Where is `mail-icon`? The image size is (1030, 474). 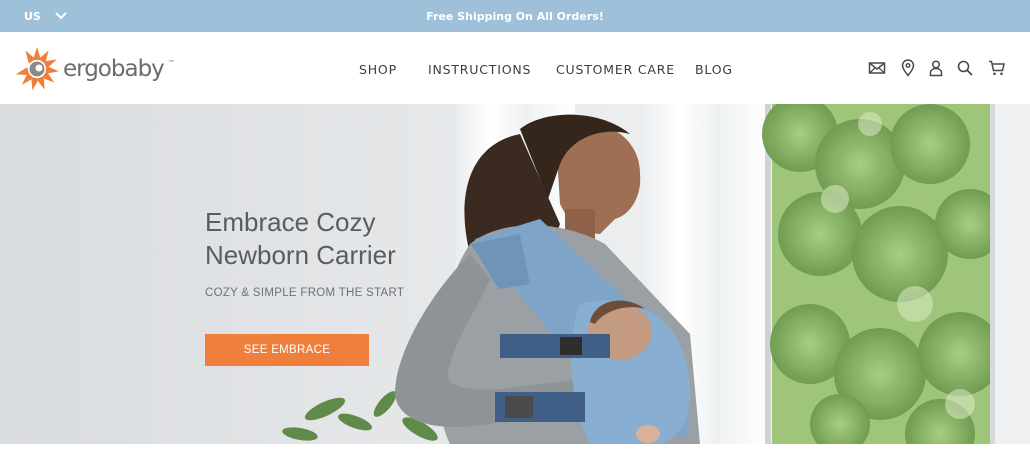 mail-icon is located at coordinates (877, 68).